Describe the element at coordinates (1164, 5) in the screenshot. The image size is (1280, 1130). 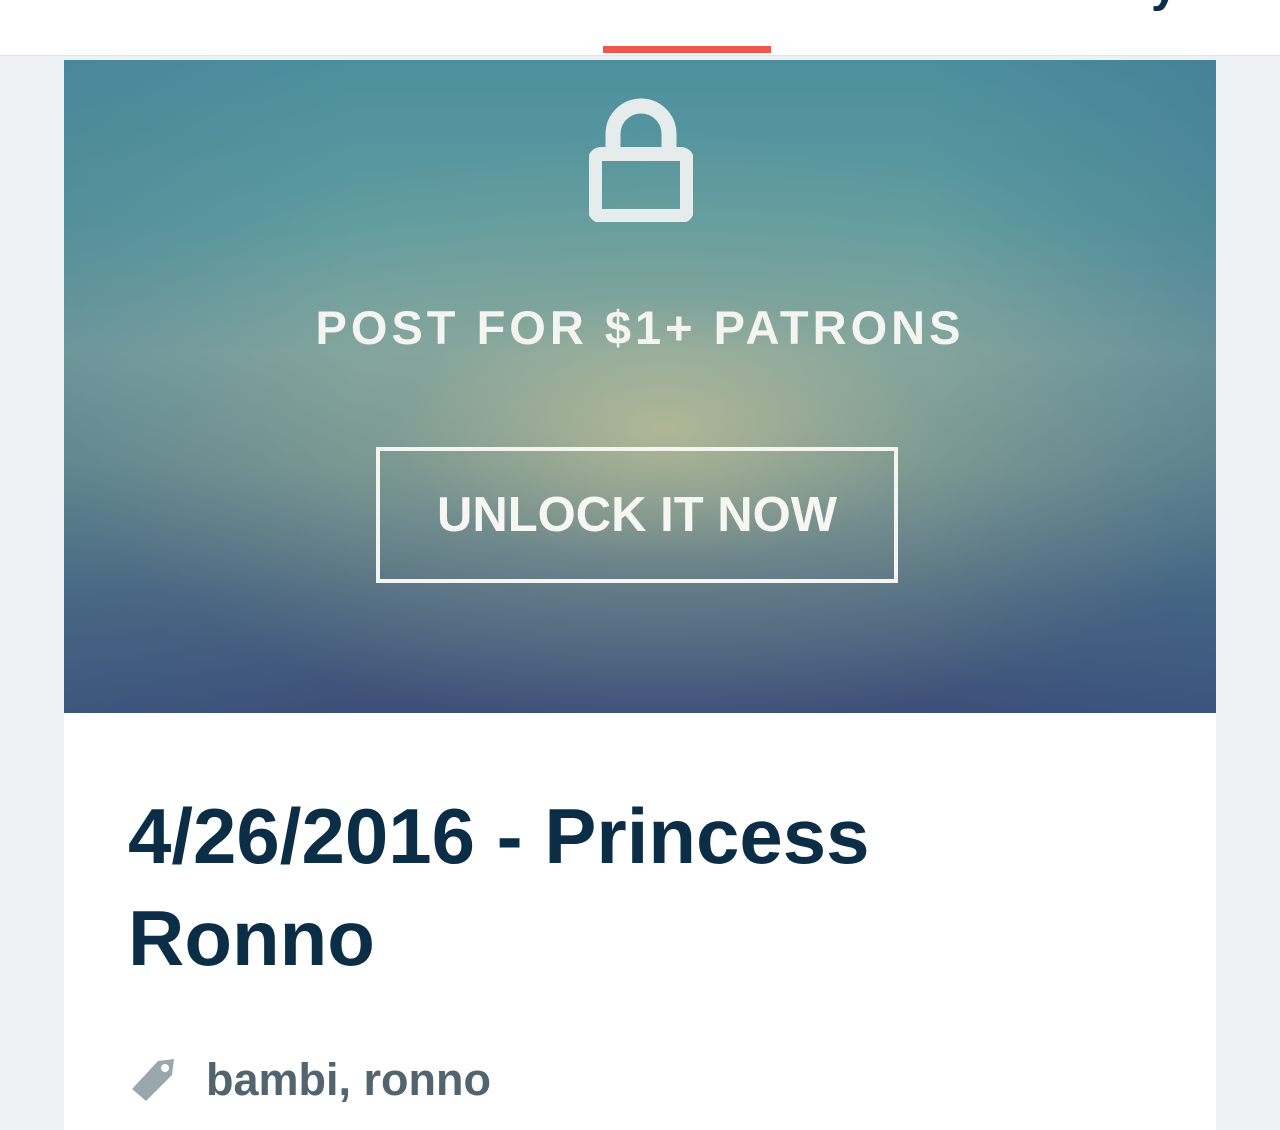
I see `cropped-nav-glyph: y` at that location.